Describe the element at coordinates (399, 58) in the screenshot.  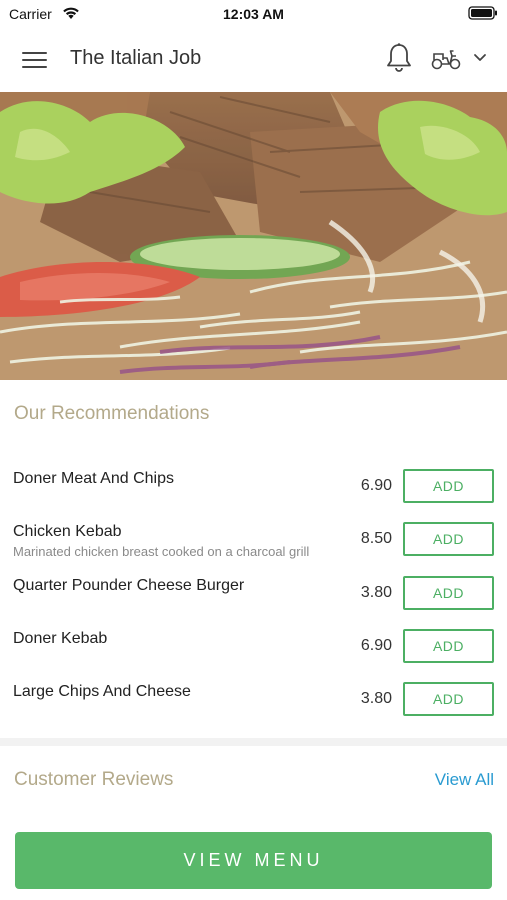
I see `bell-icon` at that location.